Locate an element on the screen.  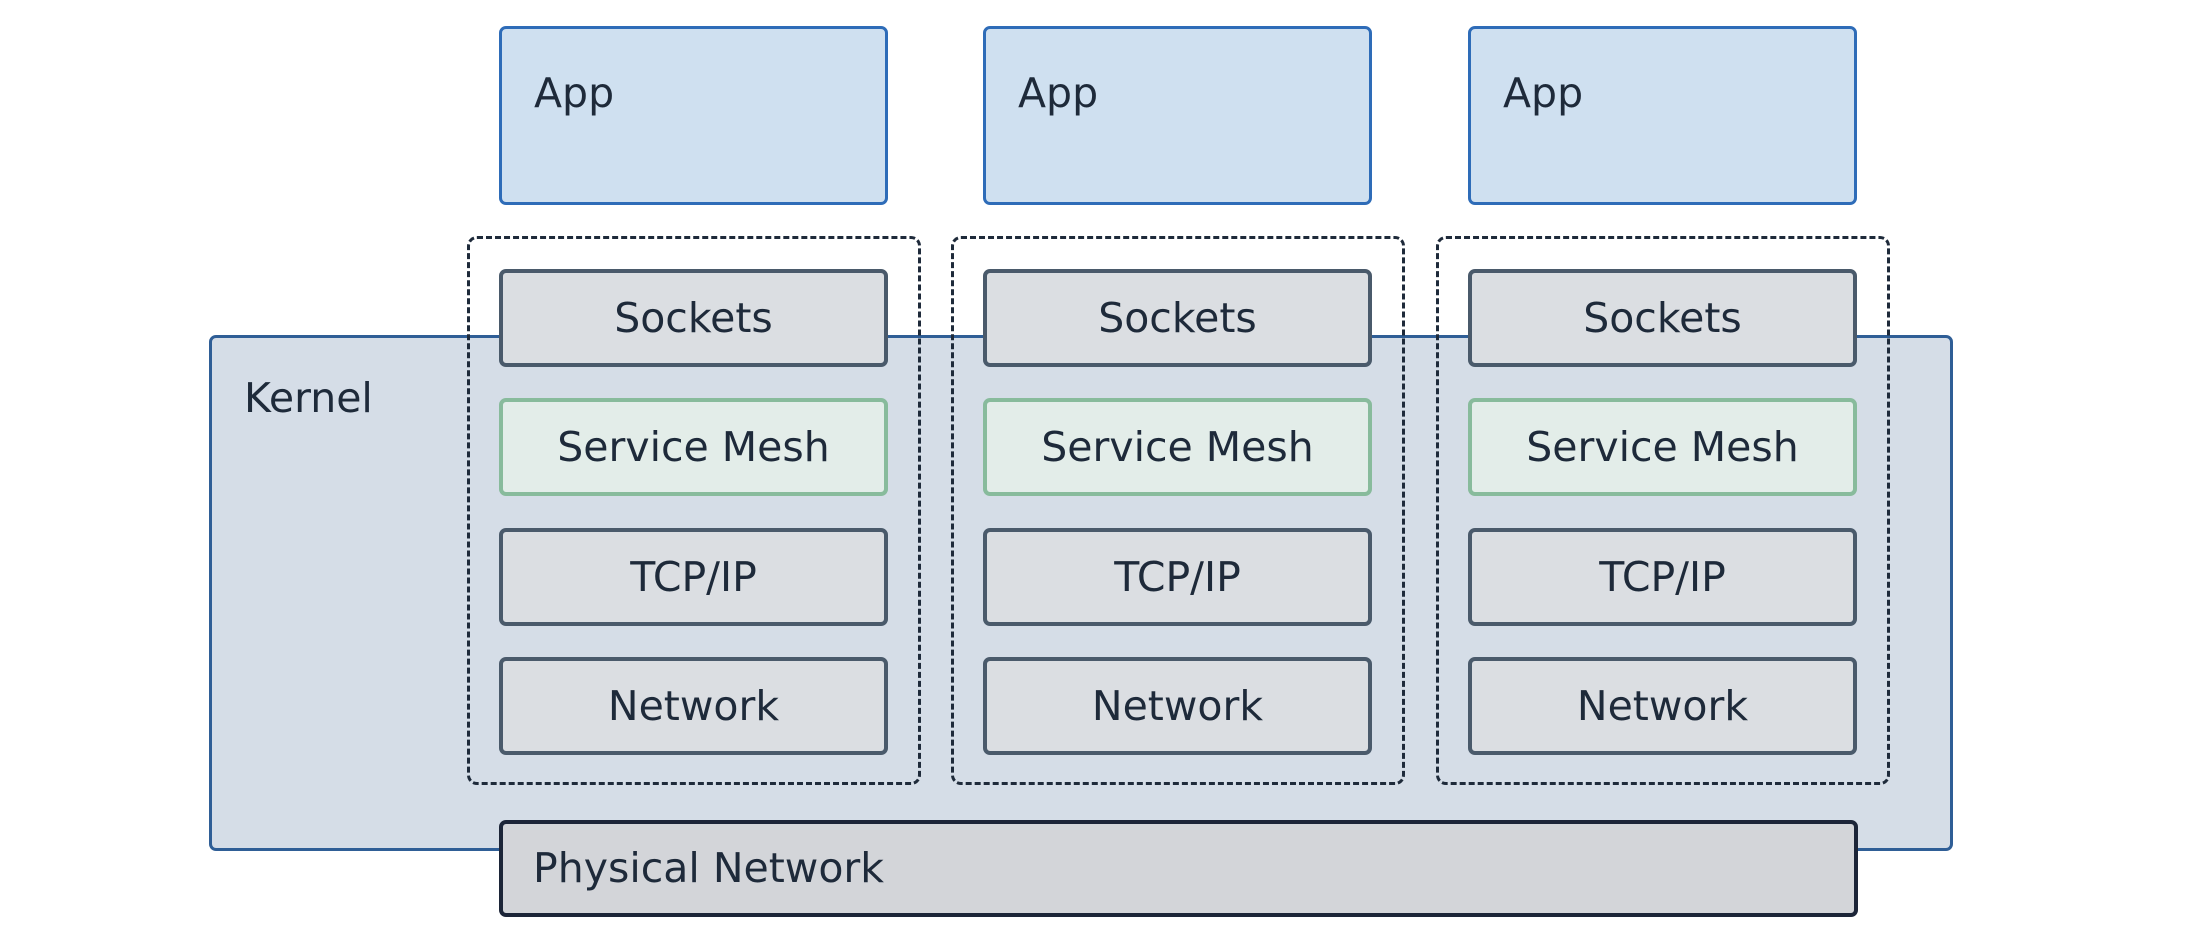
kernel-label: Kernel is located at coordinates (308, 398).